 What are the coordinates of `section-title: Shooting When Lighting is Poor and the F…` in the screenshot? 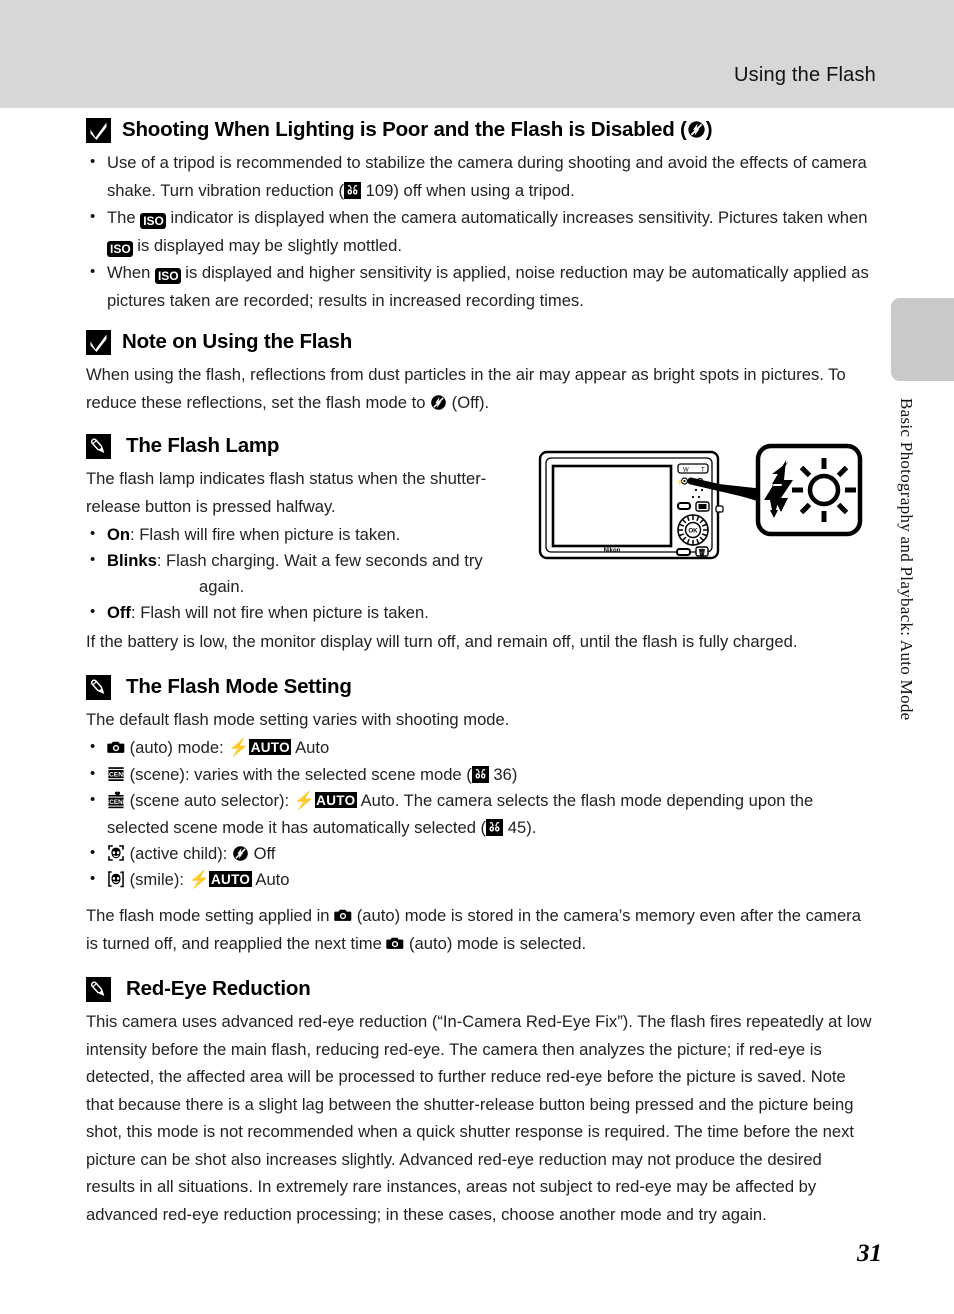 It's located at (417, 130).